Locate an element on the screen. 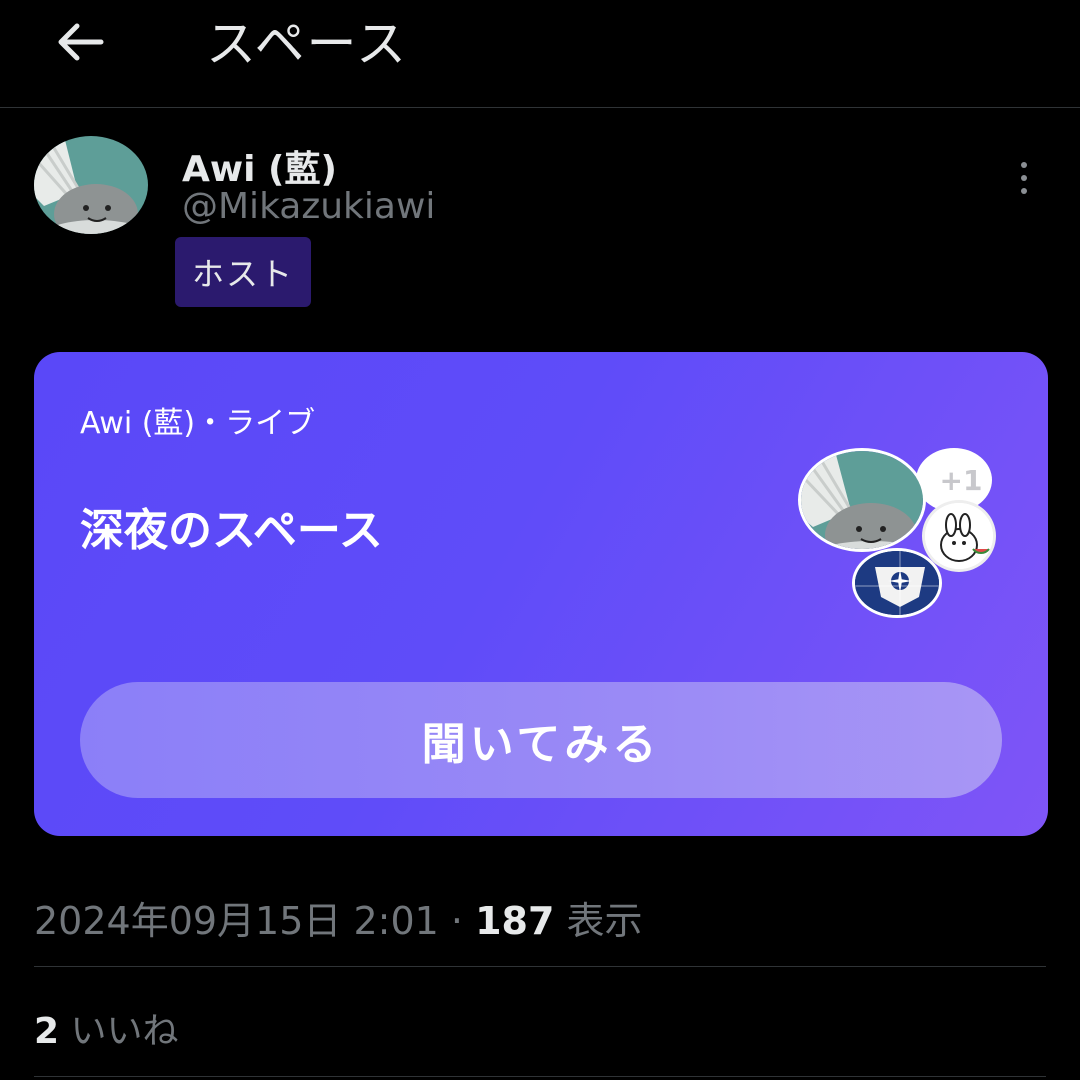 This screenshot has height=1080, width=1080. compass-emblem-icon is located at coordinates (897, 583).